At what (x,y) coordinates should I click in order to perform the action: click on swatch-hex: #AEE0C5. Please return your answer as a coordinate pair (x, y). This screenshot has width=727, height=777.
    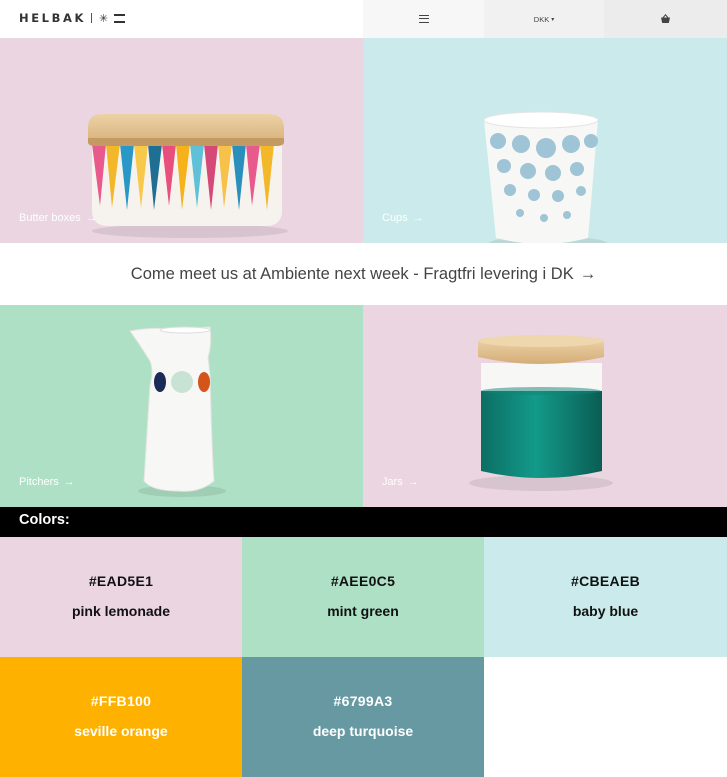
    Looking at the image, I should click on (363, 581).